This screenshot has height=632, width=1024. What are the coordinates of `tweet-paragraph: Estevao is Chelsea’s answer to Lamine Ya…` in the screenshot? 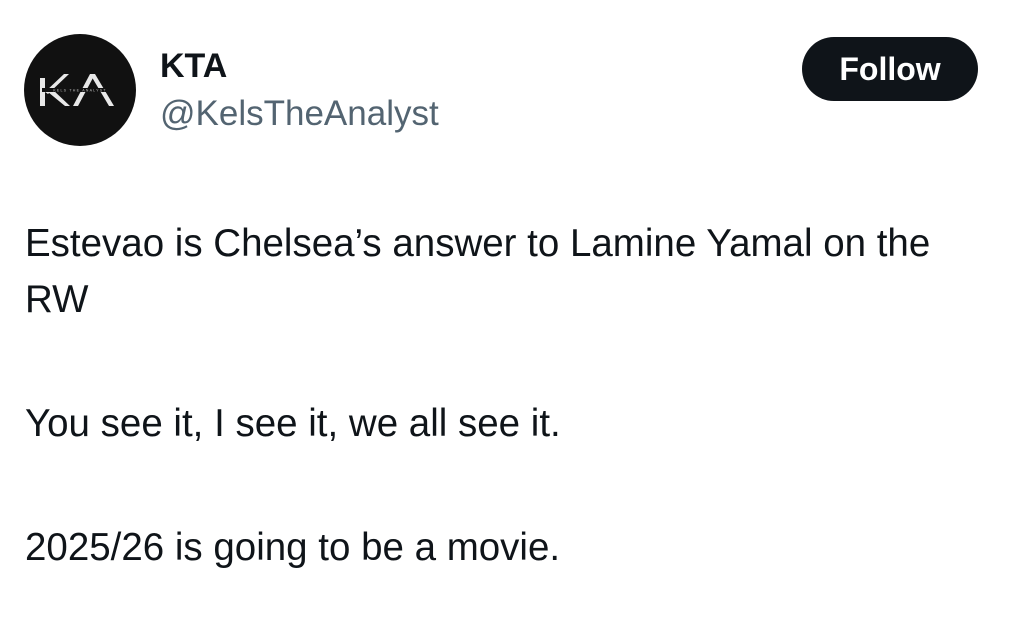 It's located at (478, 271).